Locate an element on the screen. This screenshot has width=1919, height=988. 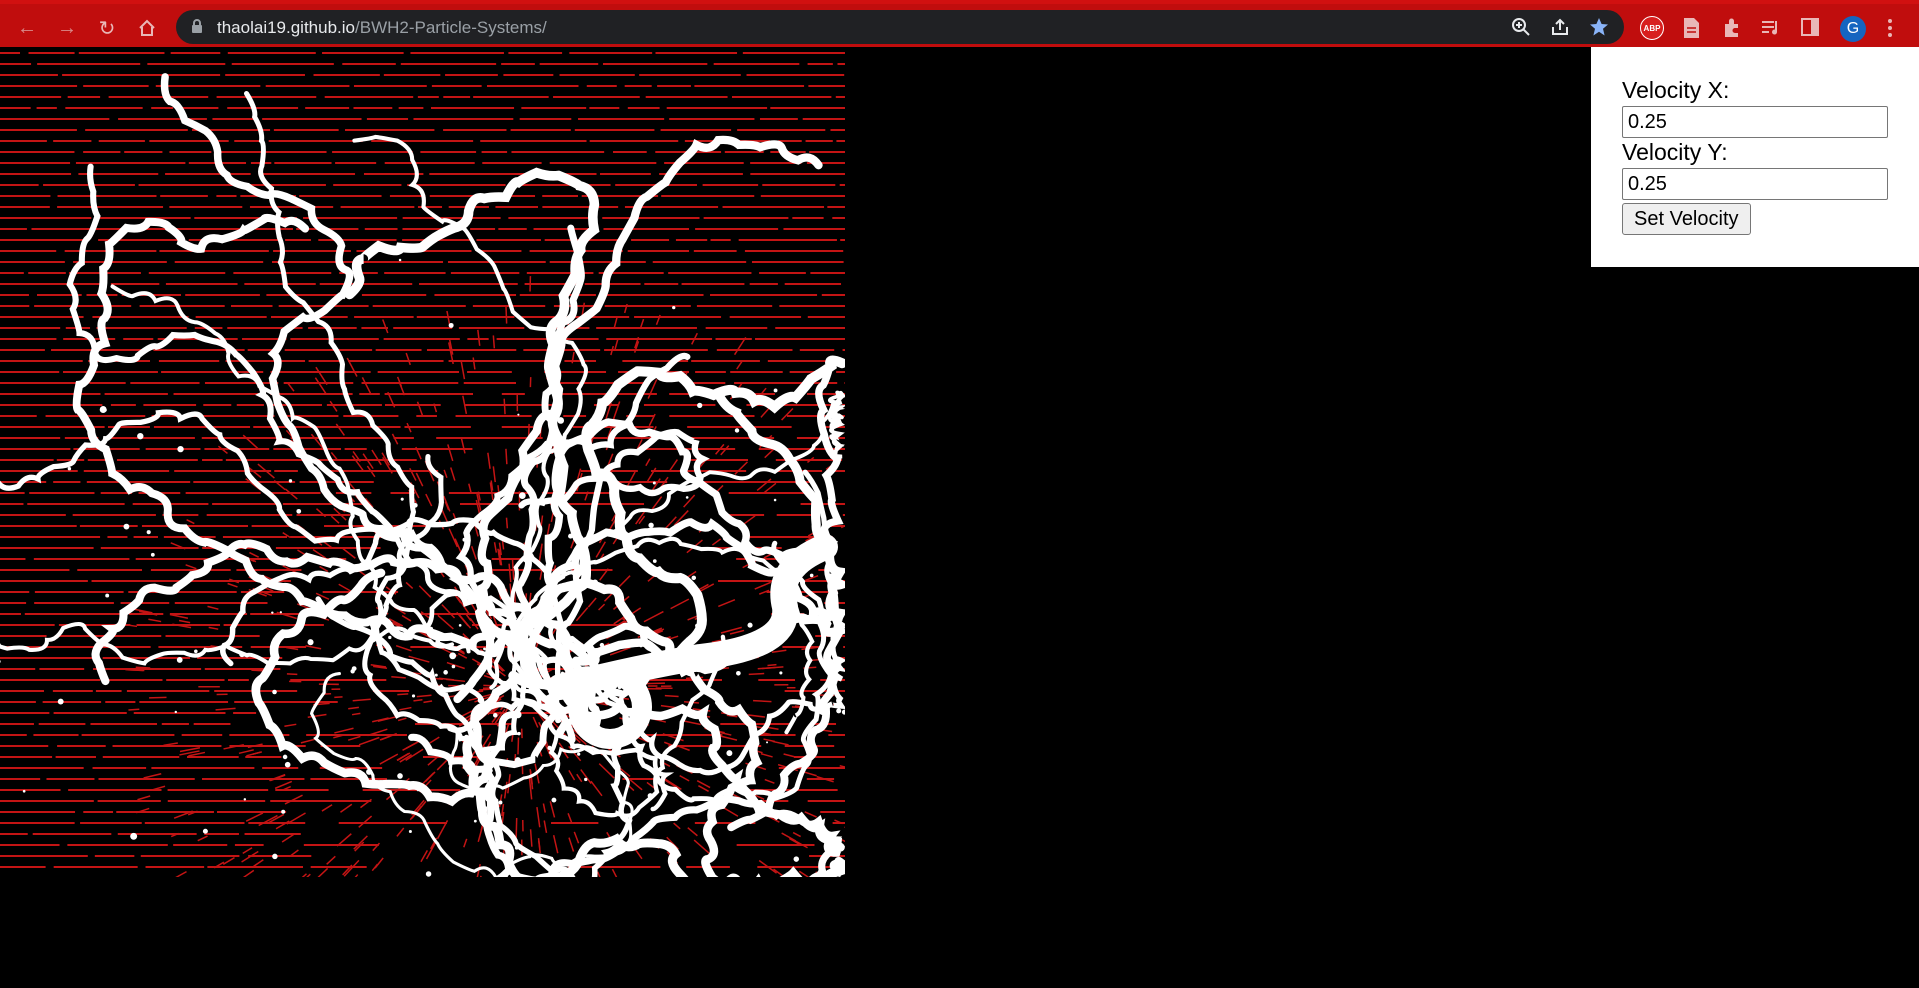
star-icon is located at coordinates (1600, 28).